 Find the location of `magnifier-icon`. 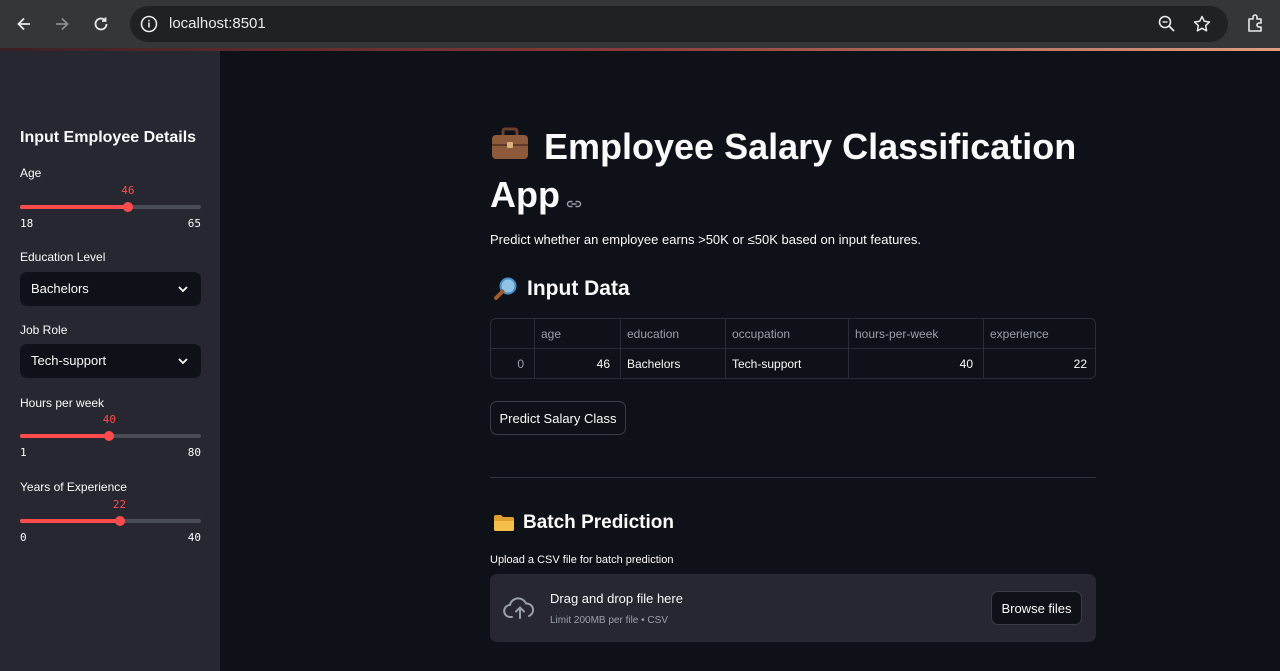

magnifier-icon is located at coordinates (506, 289).